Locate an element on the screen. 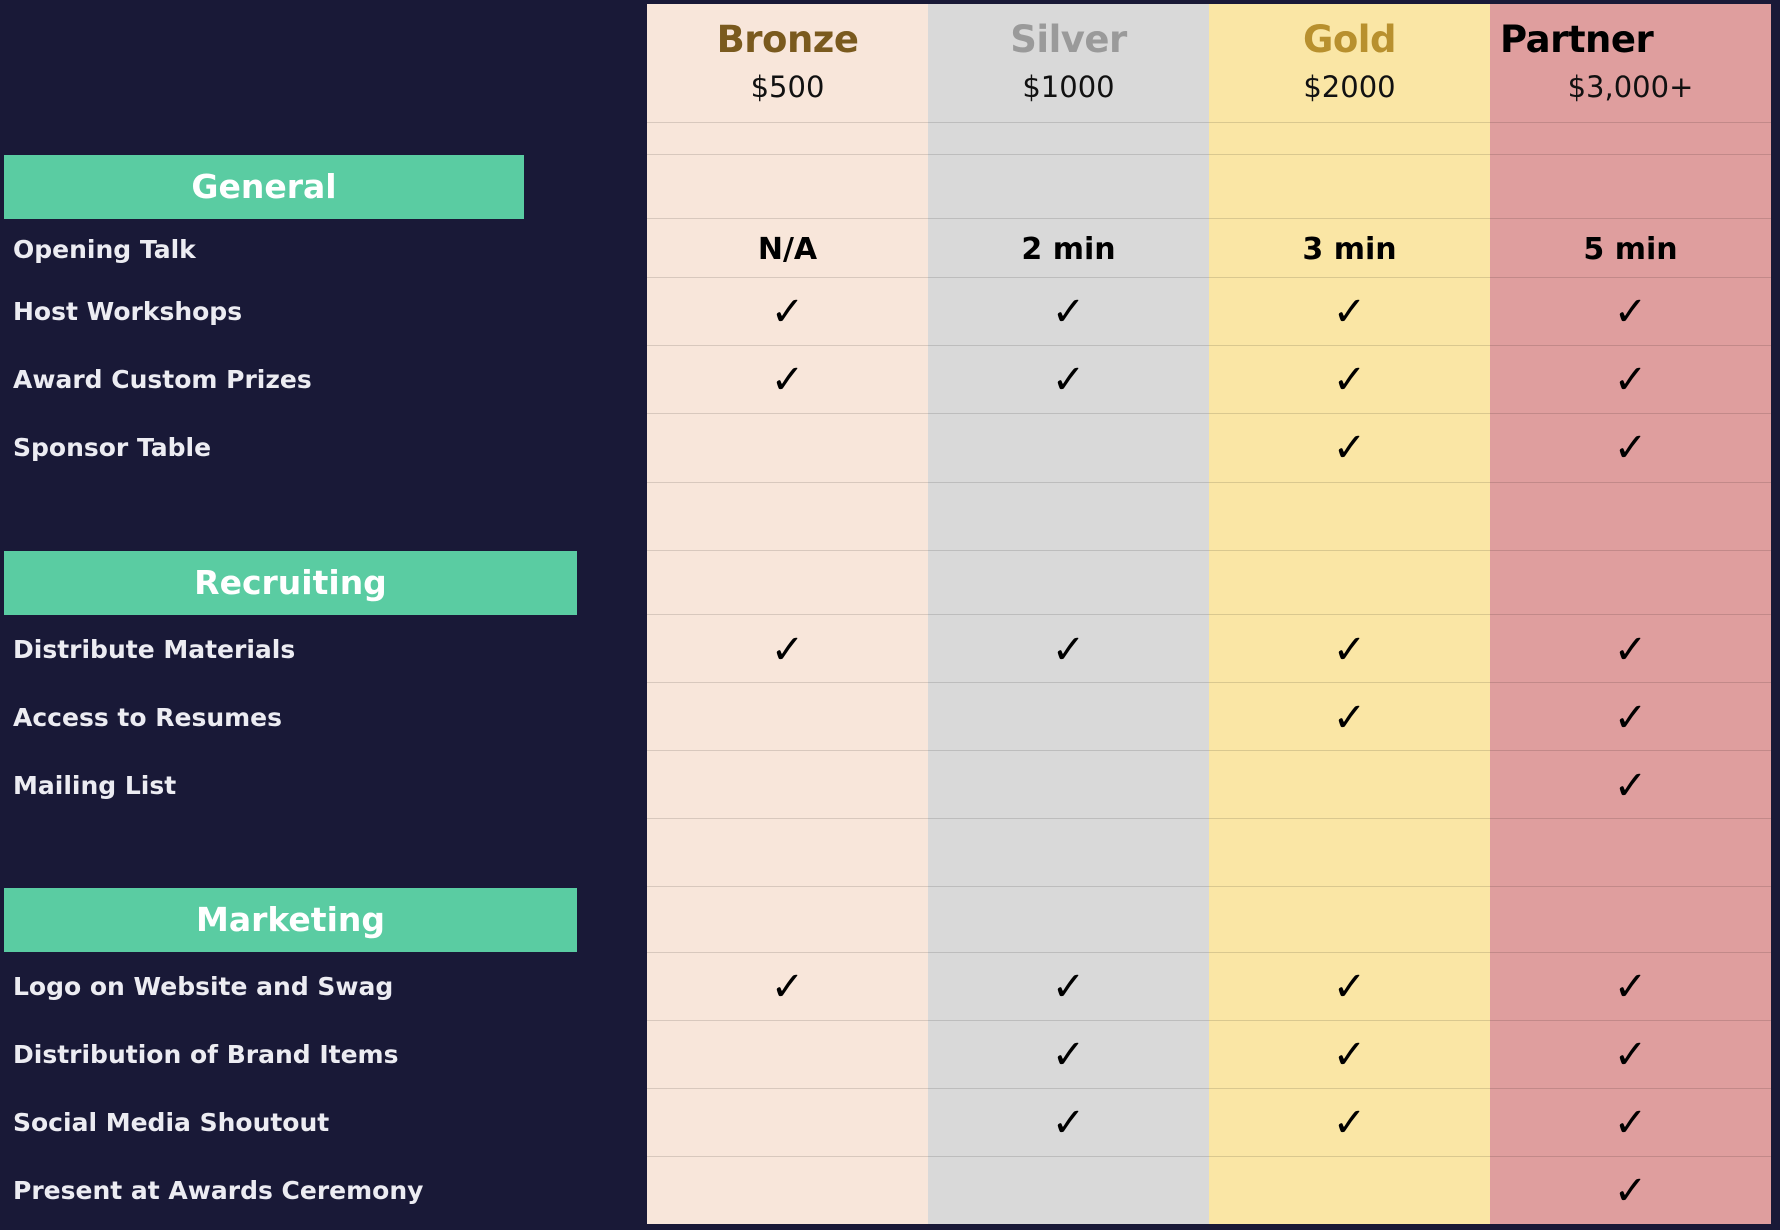 The image size is (1780, 1230). tier-name: Bronze is located at coordinates (787, 39).